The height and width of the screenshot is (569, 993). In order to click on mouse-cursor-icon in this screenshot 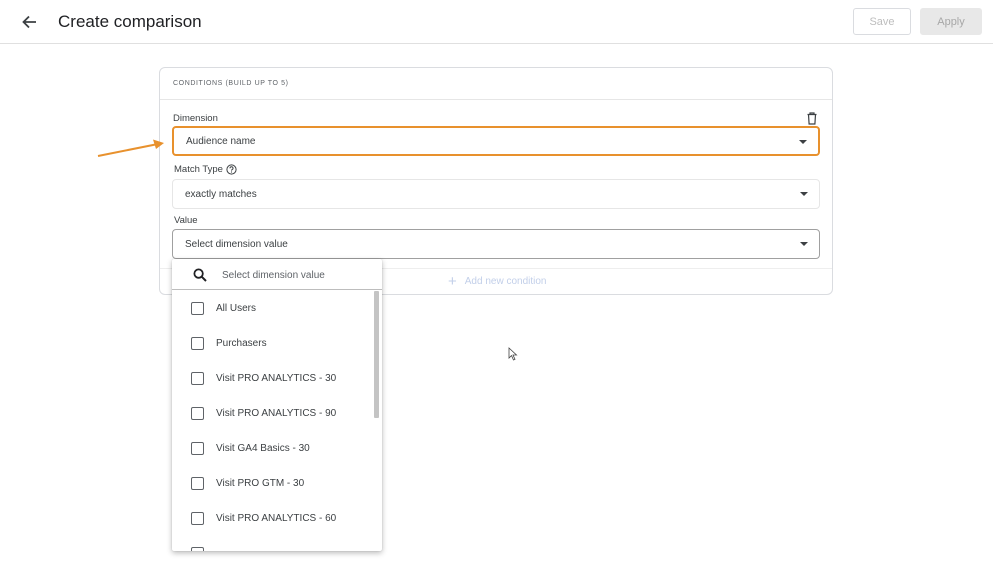, I will do `click(513, 354)`.